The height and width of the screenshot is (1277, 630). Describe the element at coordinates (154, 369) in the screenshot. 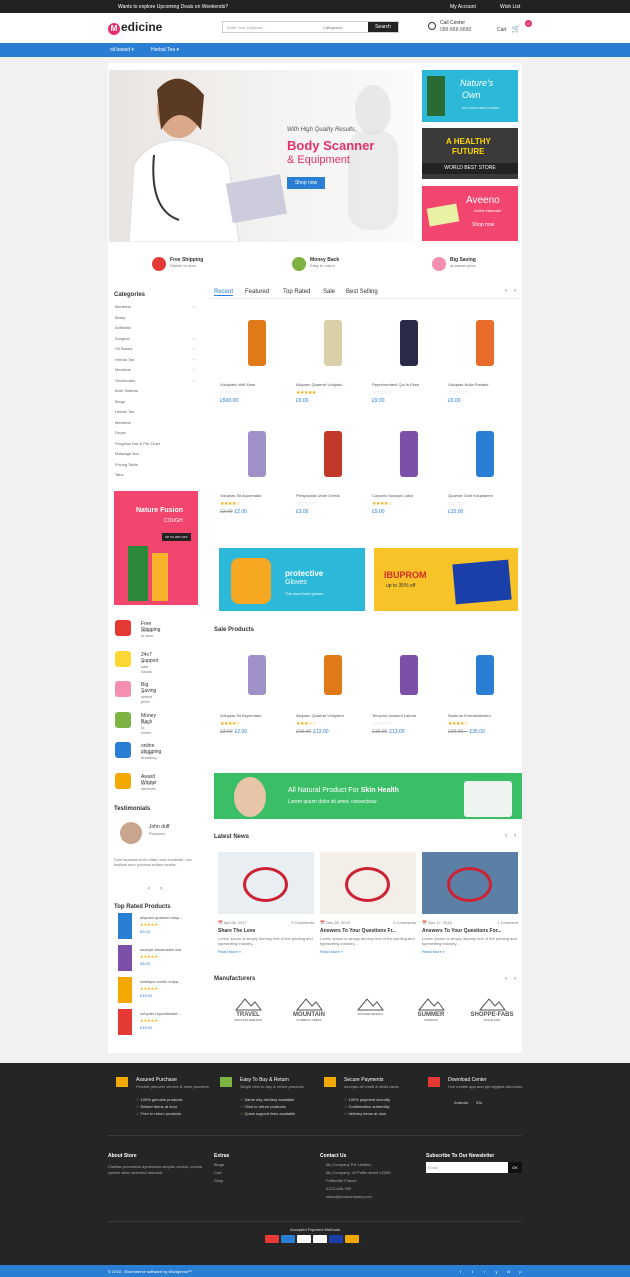

I see `category-item: Medicine ›` at that location.